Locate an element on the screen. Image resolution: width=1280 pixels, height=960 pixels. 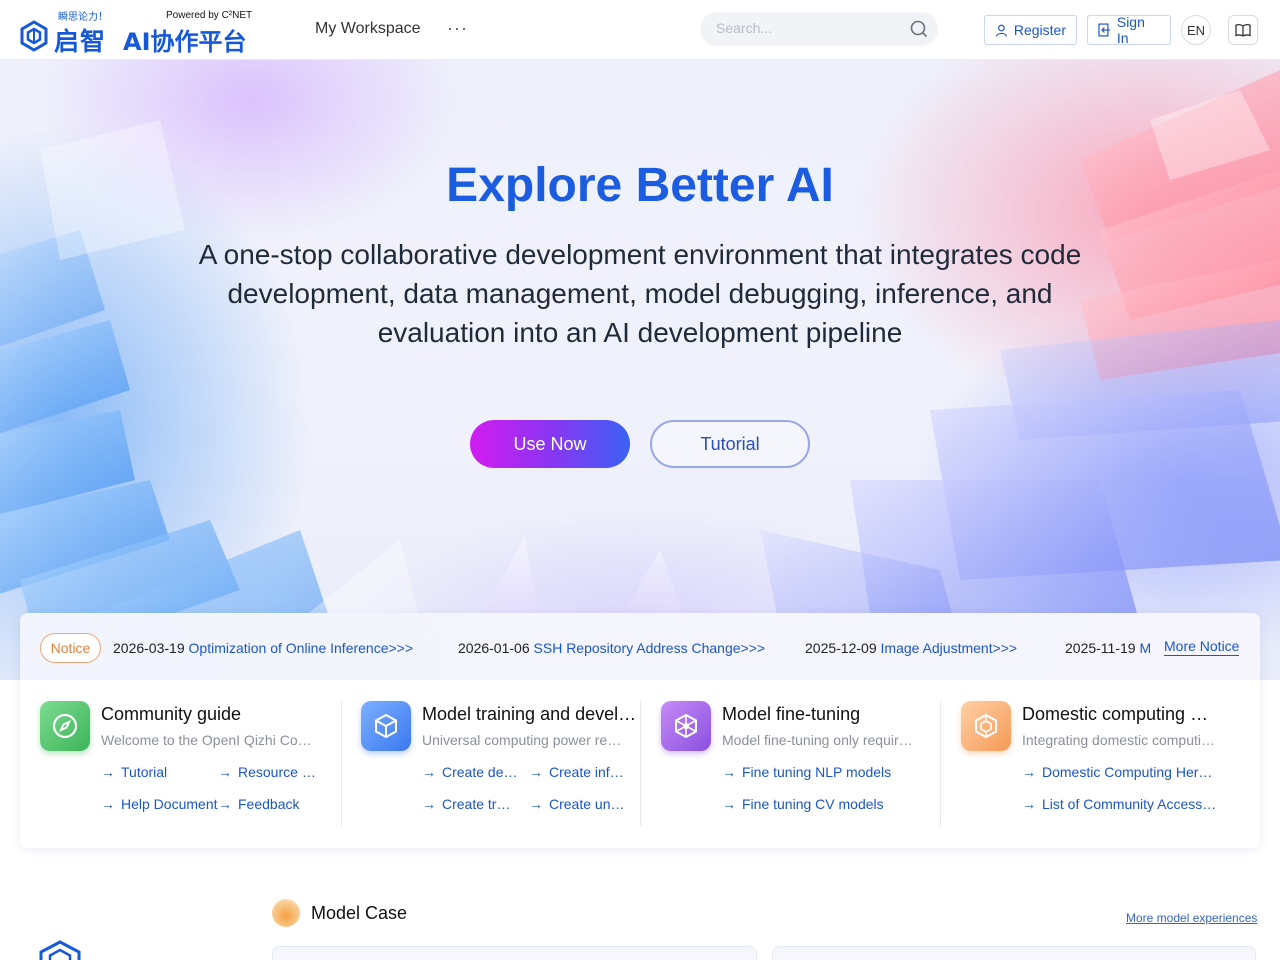
logo-ai-platform-name: AI协作平台 is located at coordinates (185, 42).